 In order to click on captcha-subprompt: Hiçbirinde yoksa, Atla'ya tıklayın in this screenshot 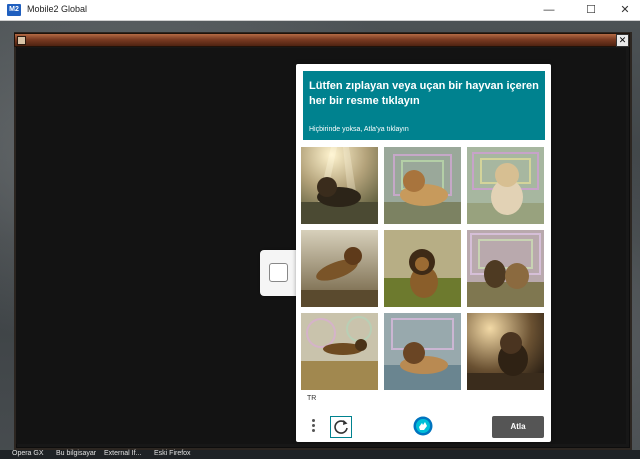, I will do `click(359, 129)`.